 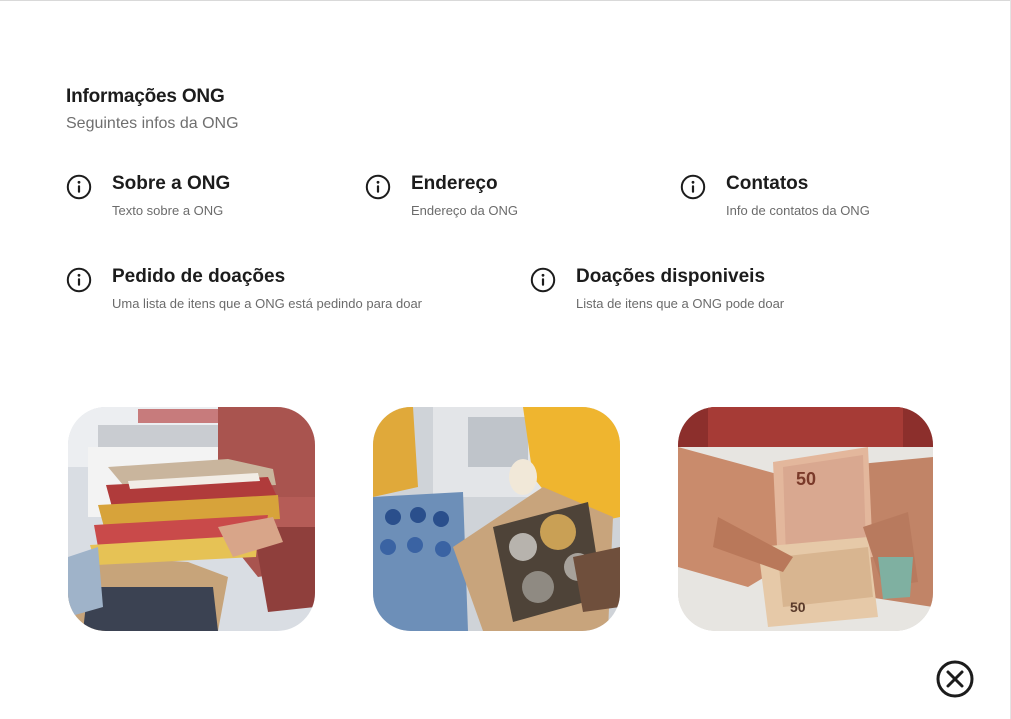 I want to click on page-subtitle: Seguintes infos da ONG, so click(x=152, y=123).